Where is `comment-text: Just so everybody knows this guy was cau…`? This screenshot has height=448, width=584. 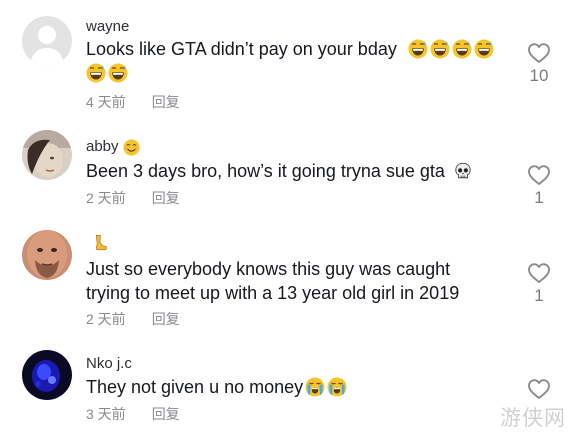 comment-text: Just so everybody knows this guy was cau… is located at coordinates (273, 281).